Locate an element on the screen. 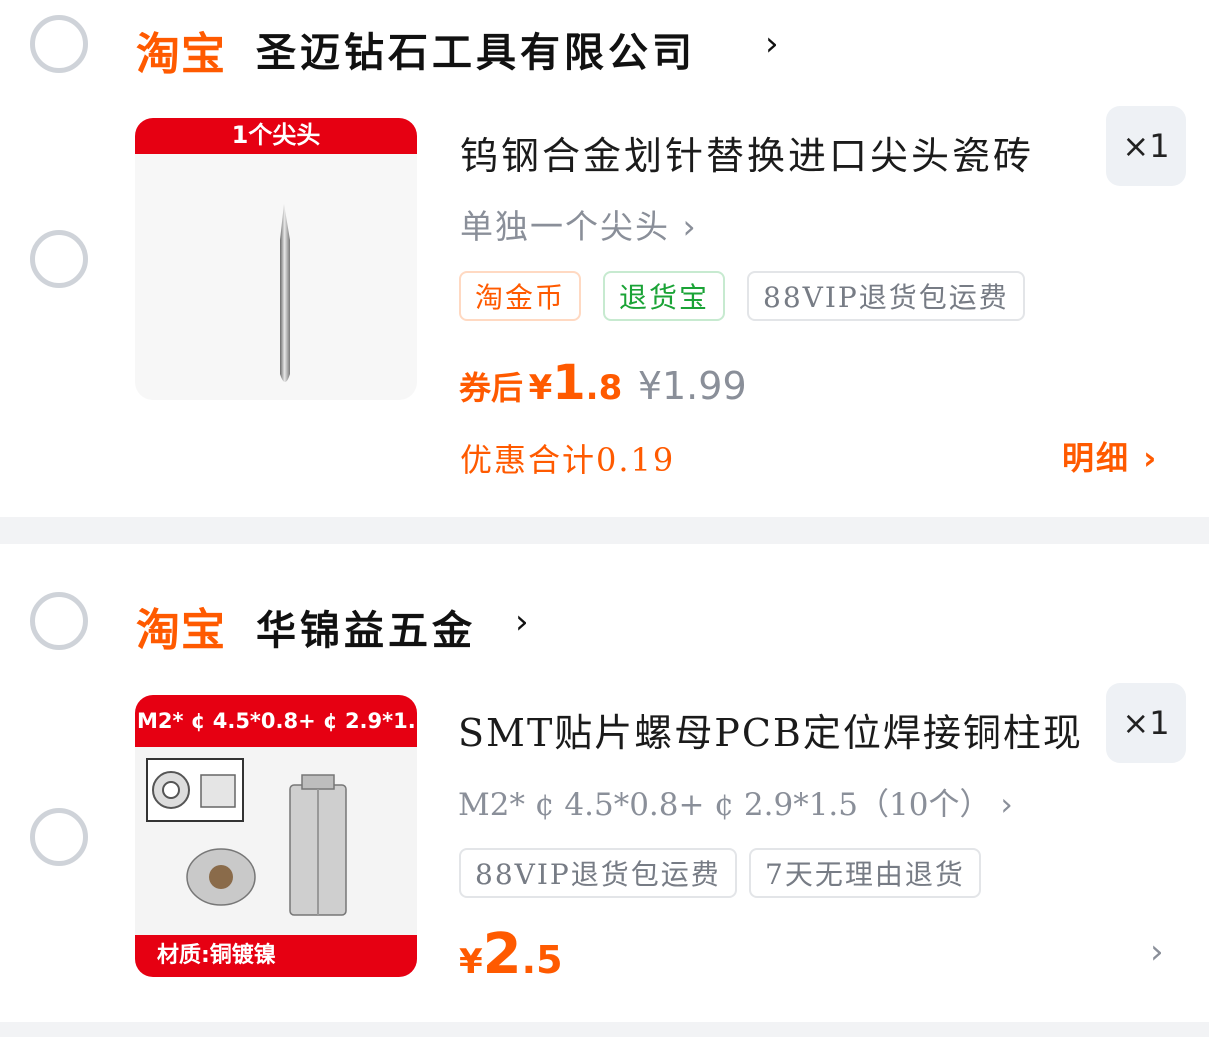 The height and width of the screenshot is (1037, 1209). tag-7day-return: 7天无理由退货 is located at coordinates (865, 873).